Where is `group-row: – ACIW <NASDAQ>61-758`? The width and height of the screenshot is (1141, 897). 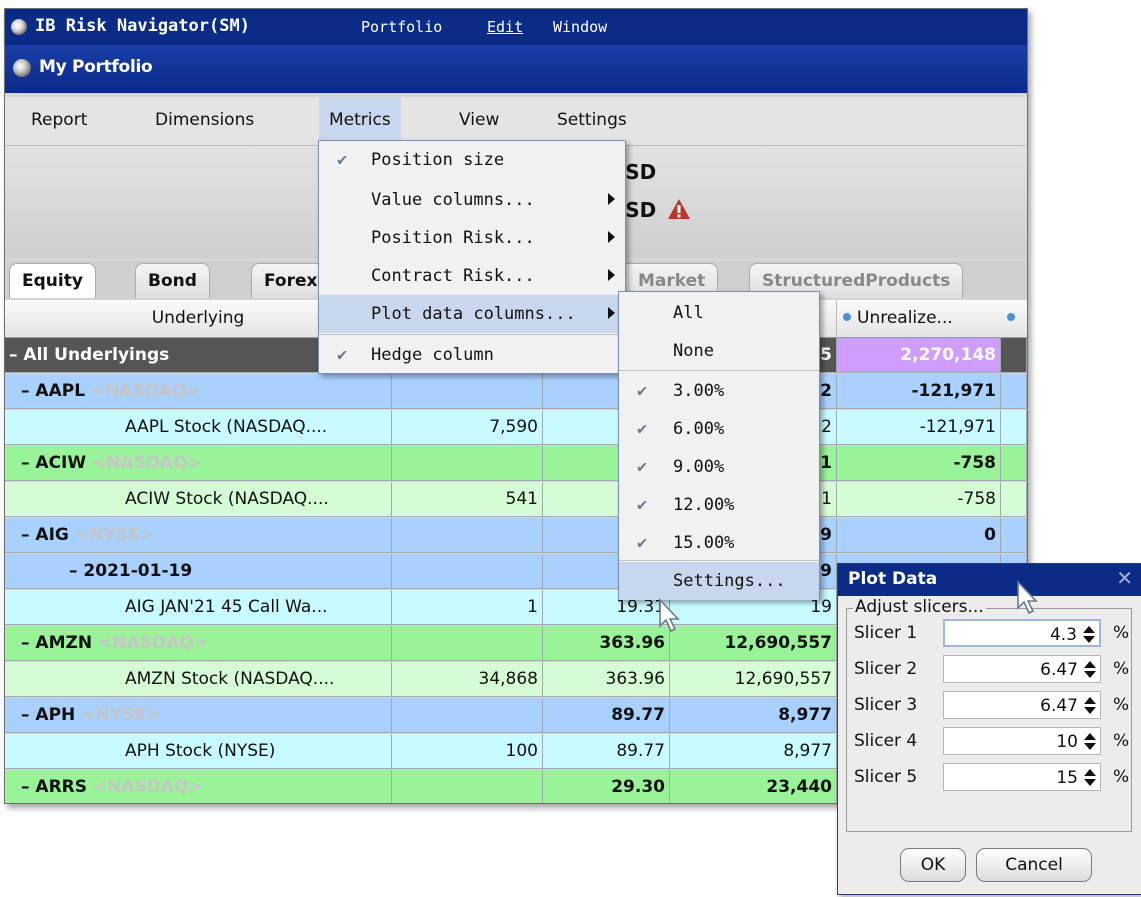
group-row: – ACIW <NASDAQ>61-758 is located at coordinates (516, 464).